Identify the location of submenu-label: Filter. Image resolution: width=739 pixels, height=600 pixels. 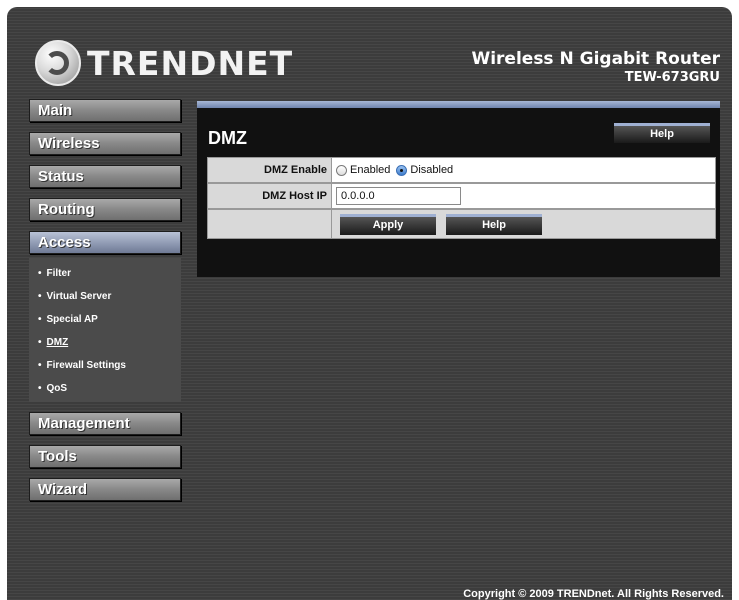
(58, 273).